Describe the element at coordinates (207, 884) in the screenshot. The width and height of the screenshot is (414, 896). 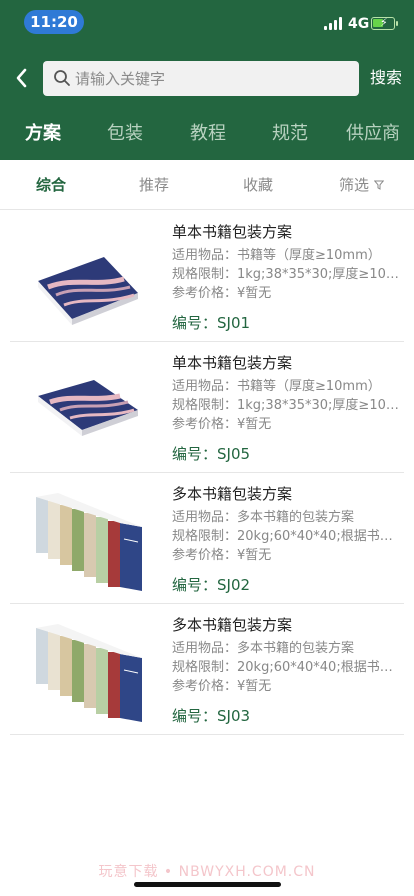
I see `home-indicator` at that location.